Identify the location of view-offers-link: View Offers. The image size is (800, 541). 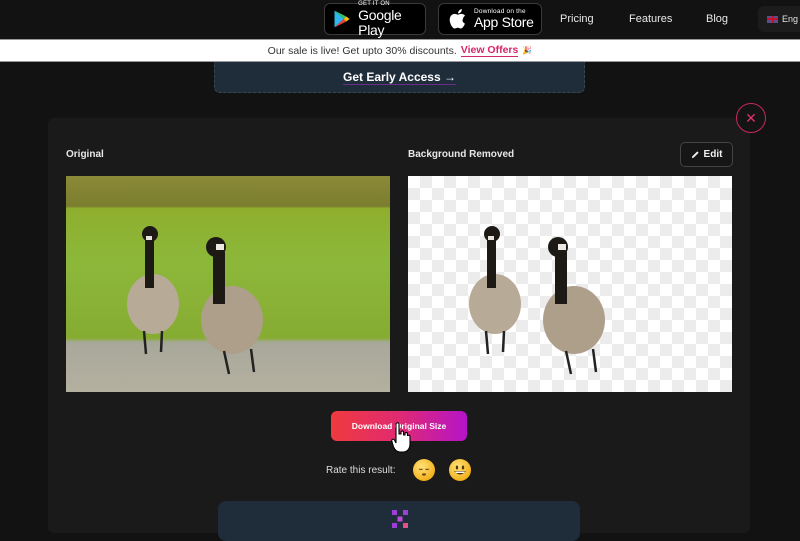
(489, 50).